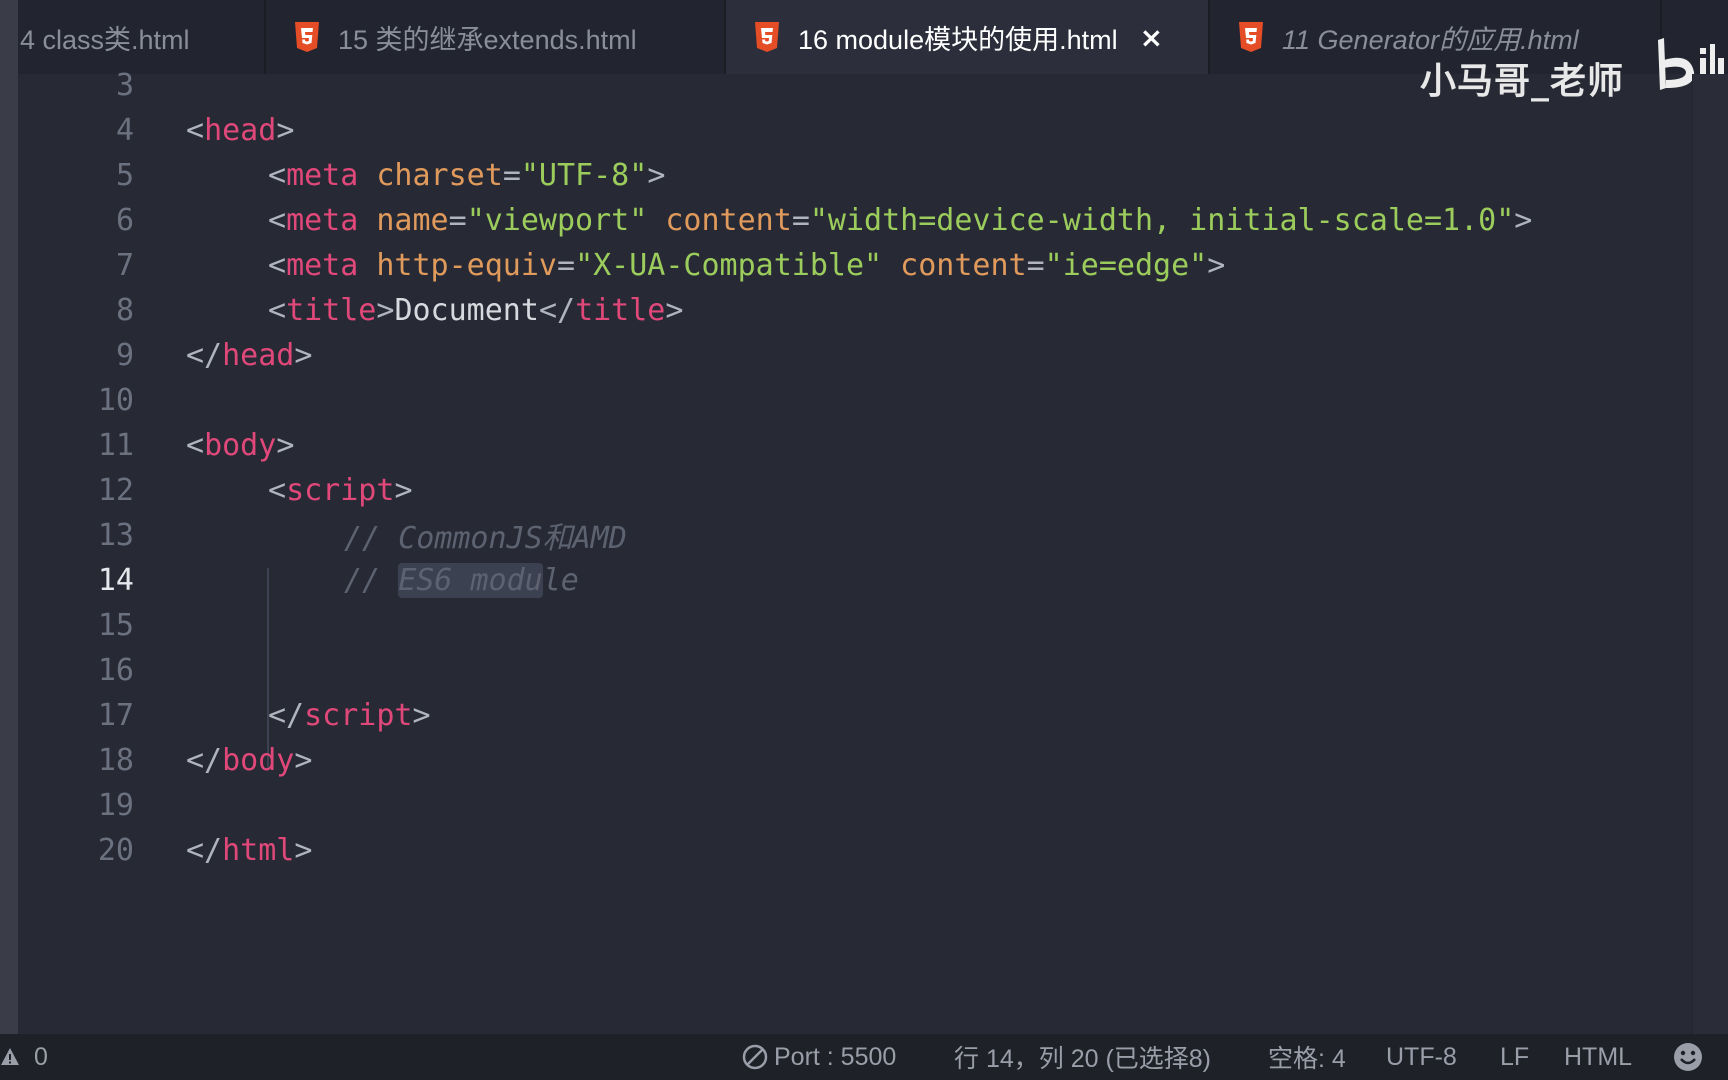 The image size is (1728, 1080). I want to click on tab-label: 16 module模块的使用.html, so click(958, 39).